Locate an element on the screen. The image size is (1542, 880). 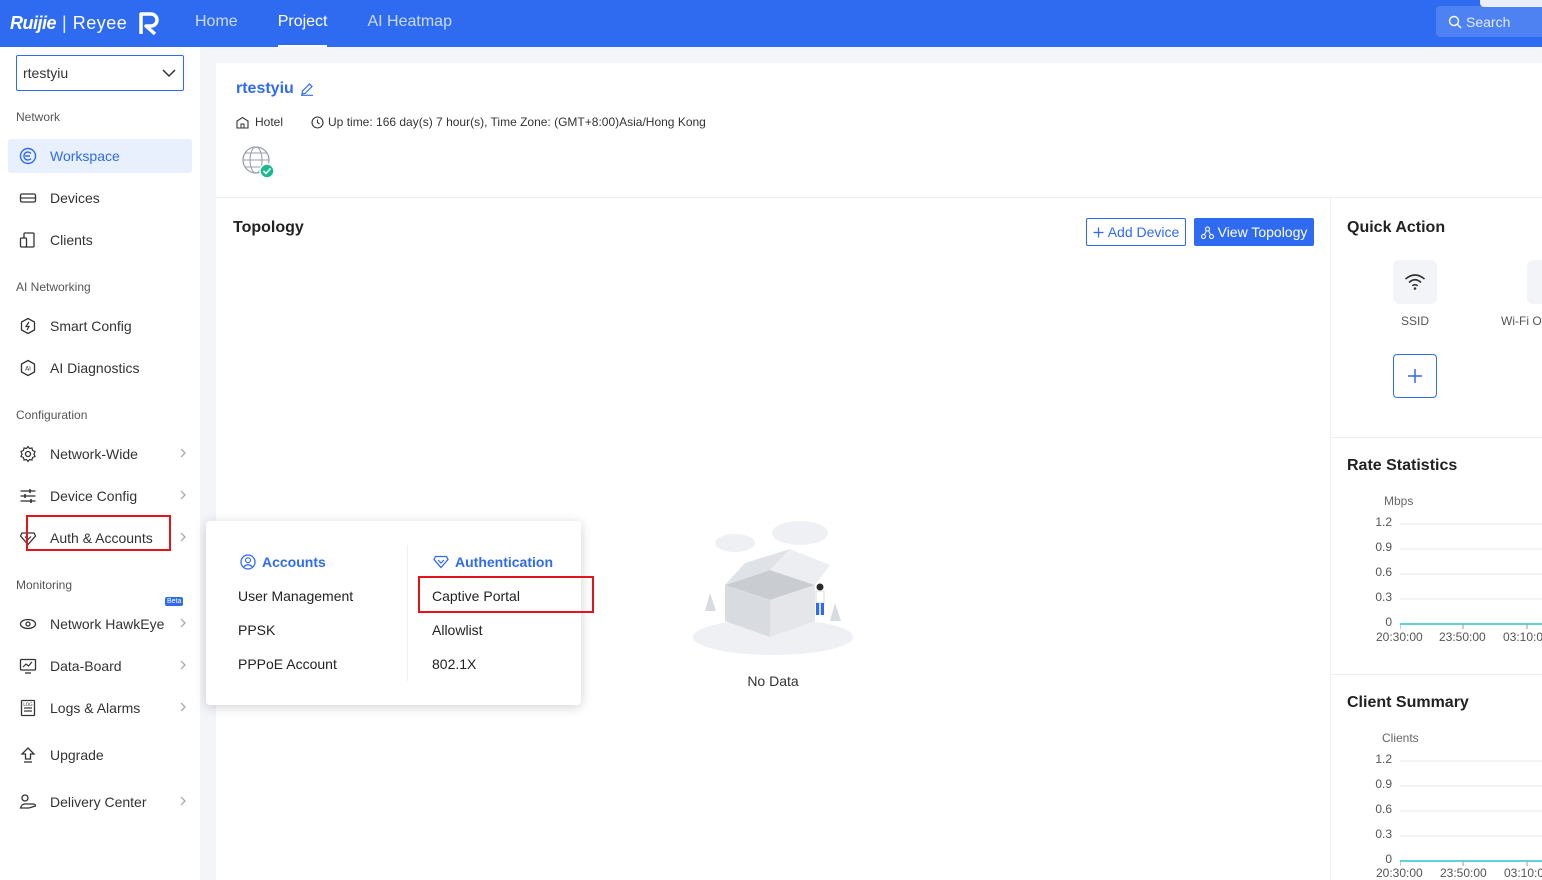
sidebar-item-label: Network-Wide is located at coordinates (94, 454).